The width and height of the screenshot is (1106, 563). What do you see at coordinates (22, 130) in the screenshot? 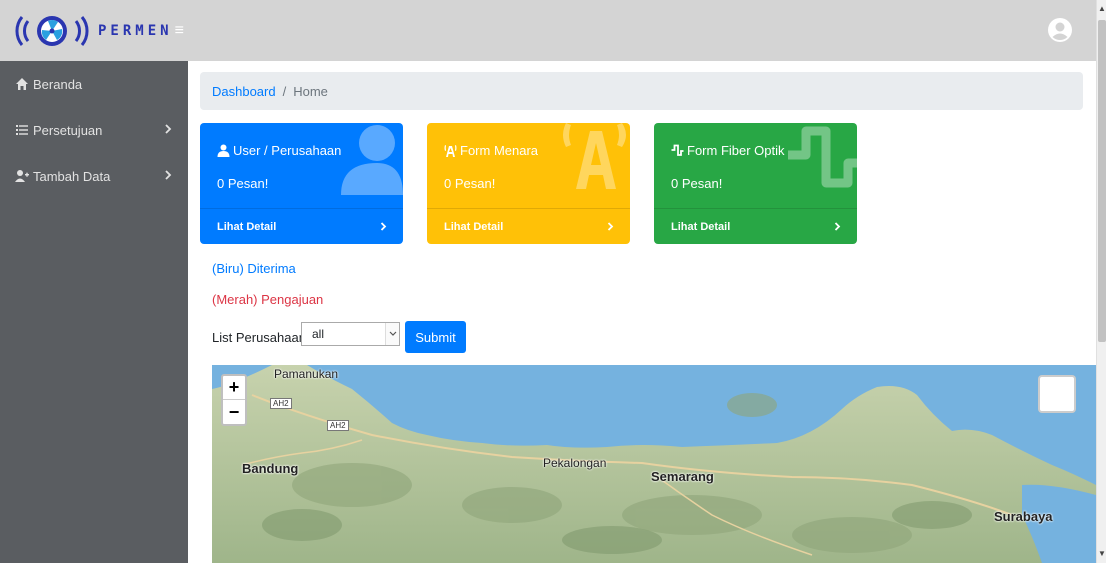
I see `list-icon` at bounding box center [22, 130].